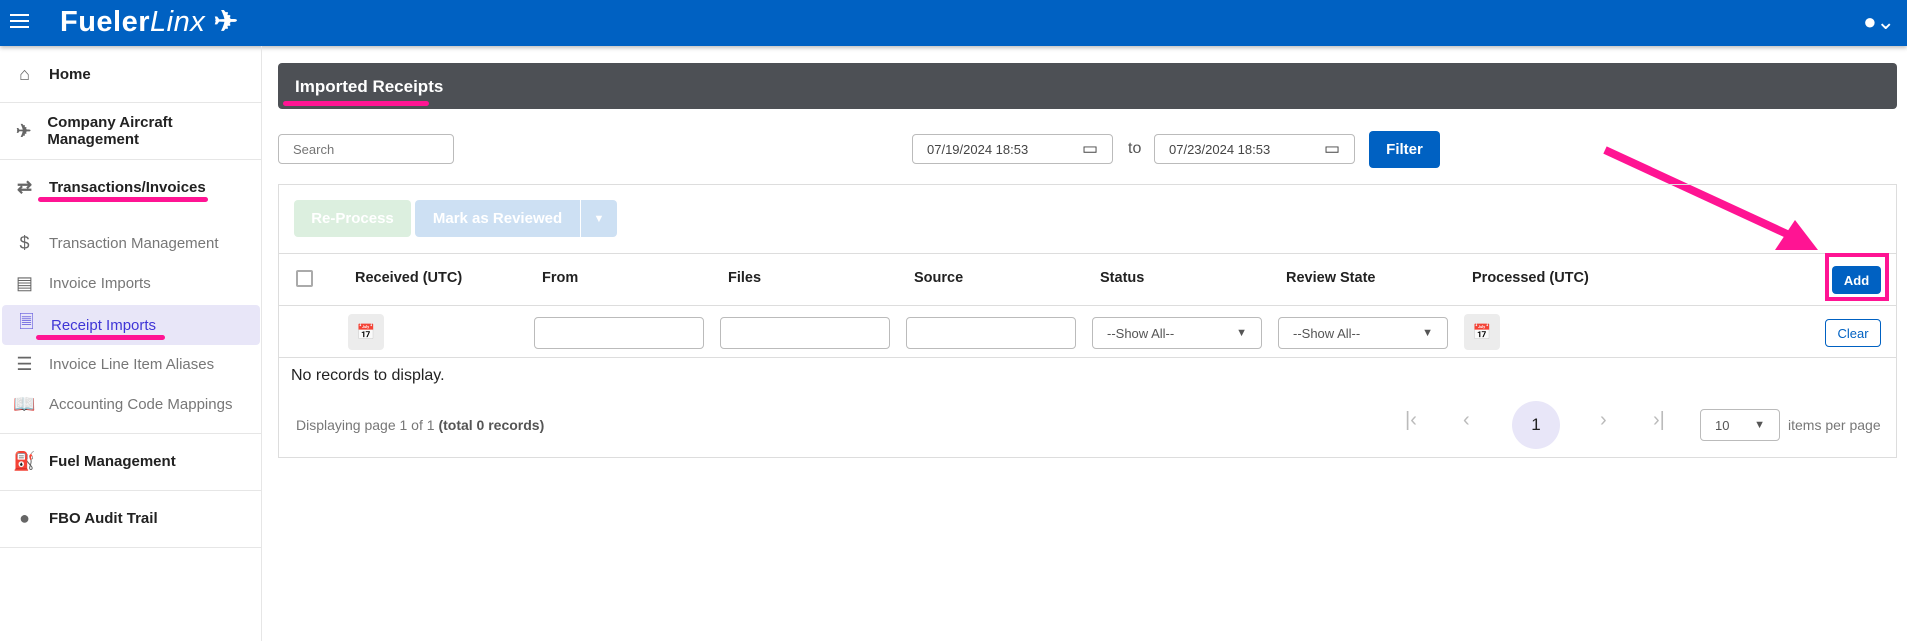  Describe the element at coordinates (130, 74) in the screenshot. I see `sidebar-item-home: ⌂ Home` at that location.